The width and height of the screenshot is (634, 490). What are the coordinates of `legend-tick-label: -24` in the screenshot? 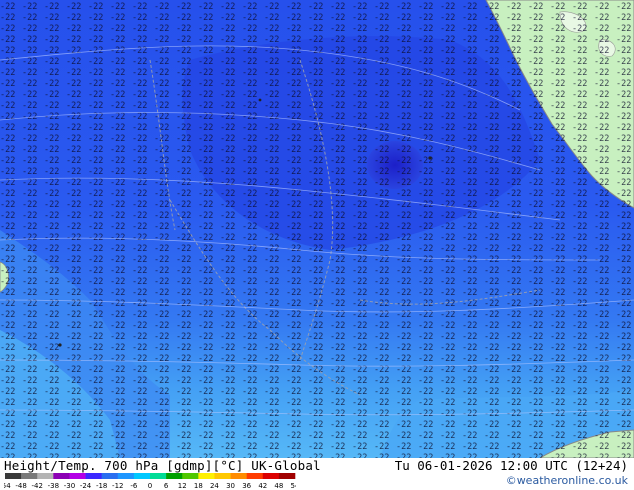 It's located at (86, 486).